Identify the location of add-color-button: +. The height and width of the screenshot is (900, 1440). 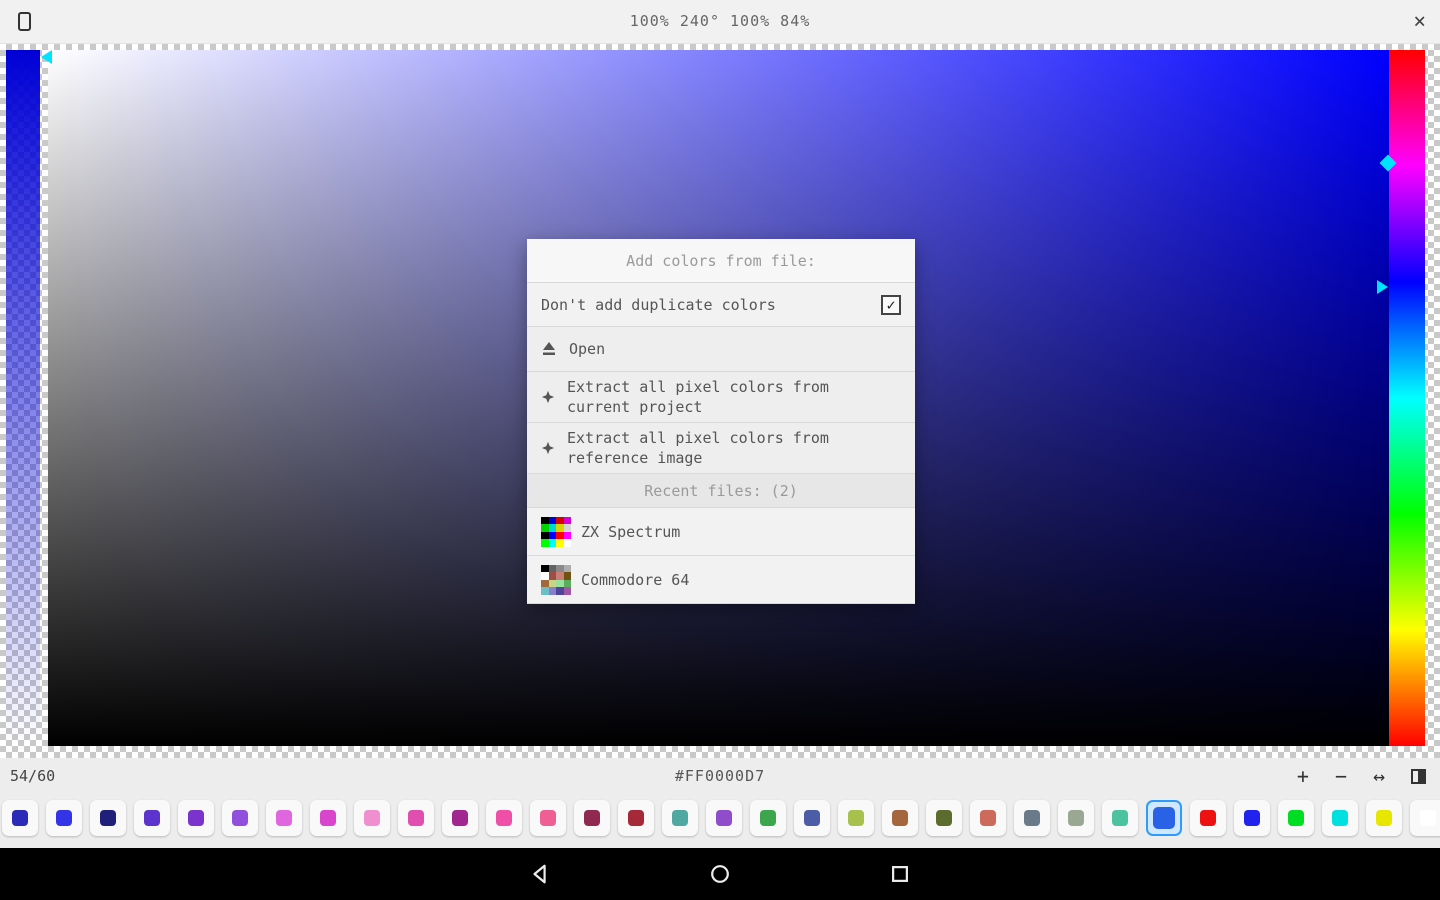
(1303, 776).